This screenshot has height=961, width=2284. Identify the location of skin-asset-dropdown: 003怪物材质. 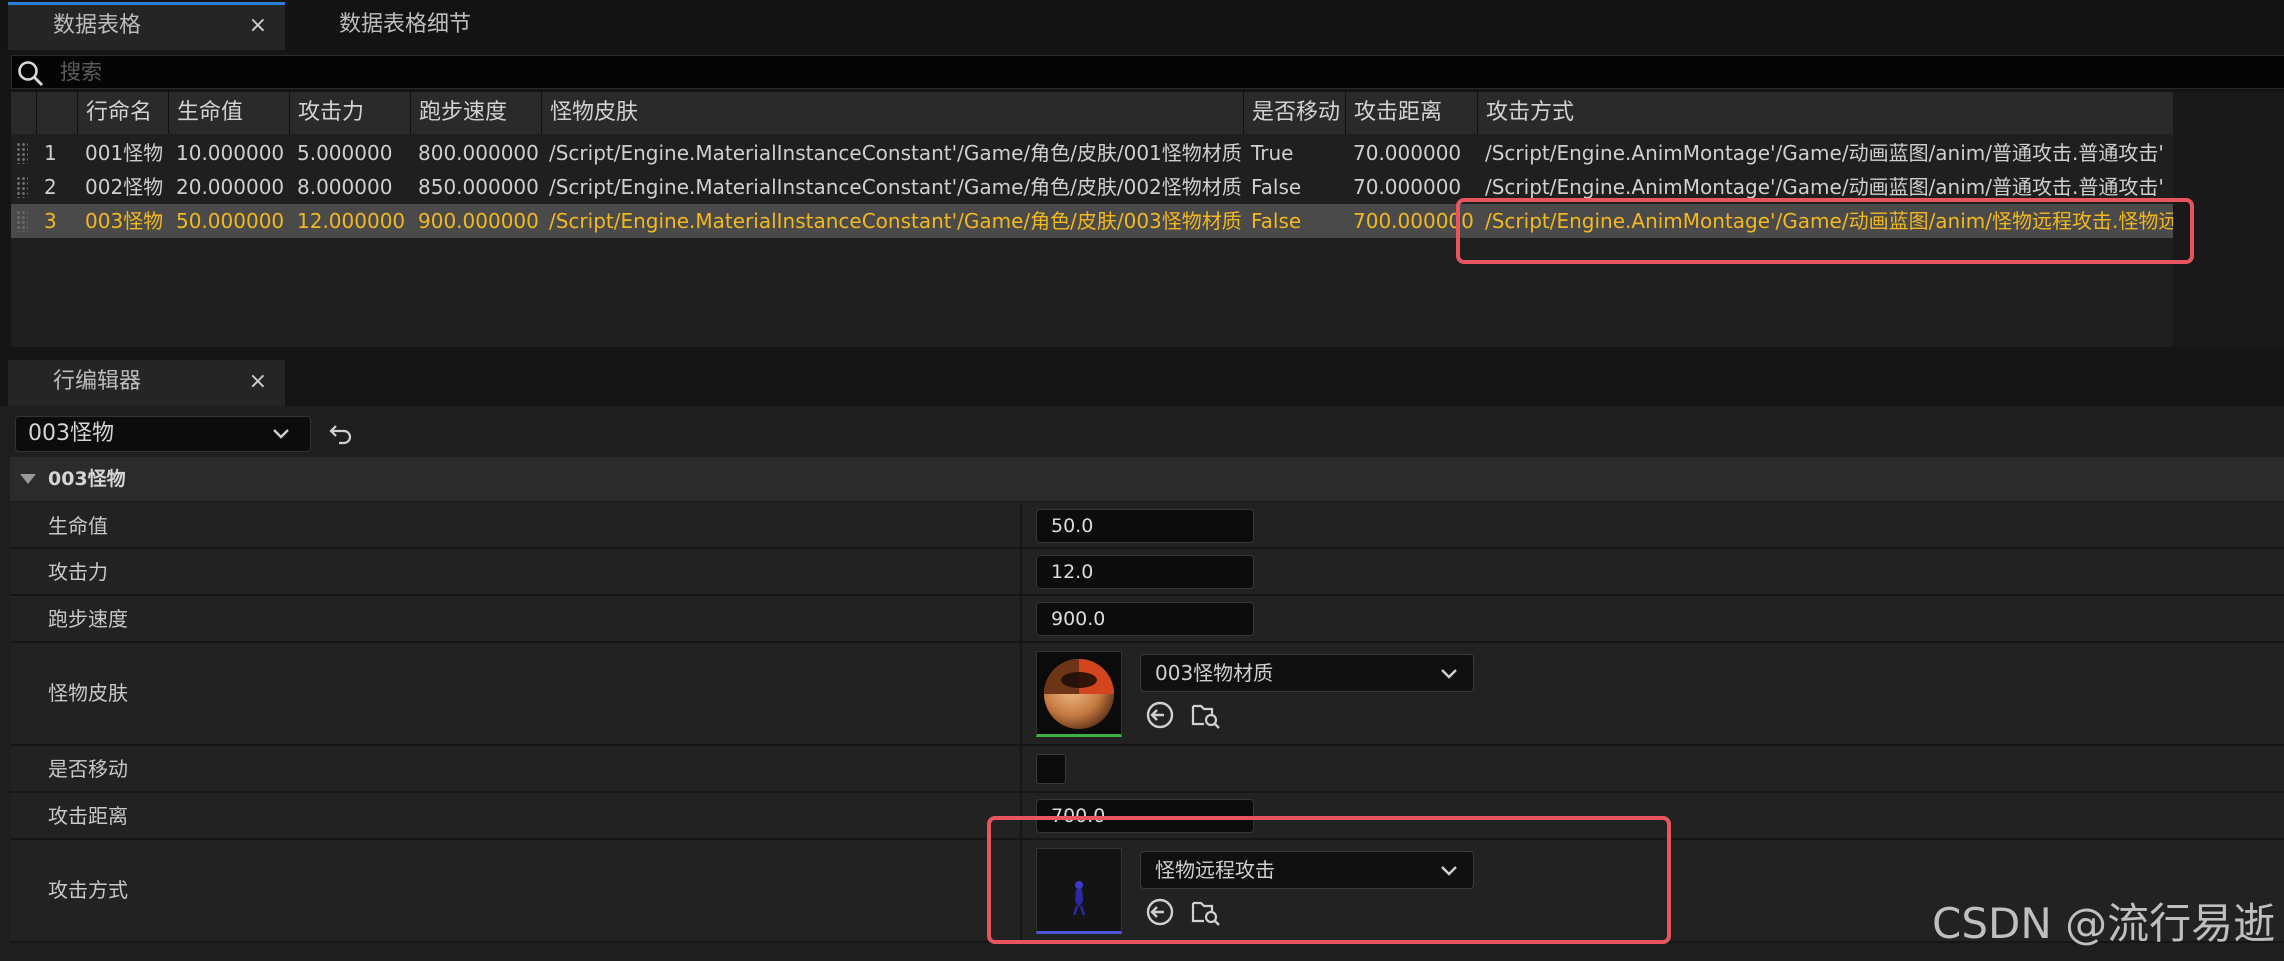
(1307, 673).